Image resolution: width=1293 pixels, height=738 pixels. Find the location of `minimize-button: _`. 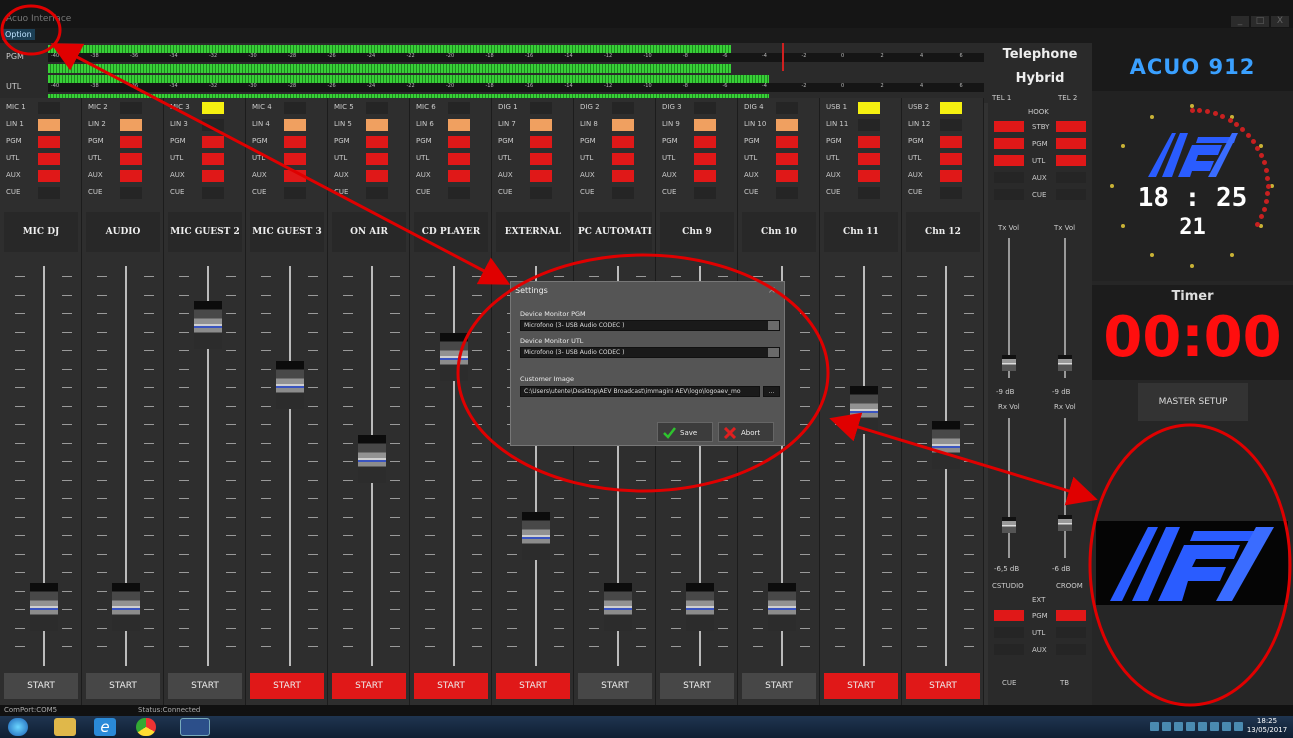

minimize-button: _ is located at coordinates (1240, 21).